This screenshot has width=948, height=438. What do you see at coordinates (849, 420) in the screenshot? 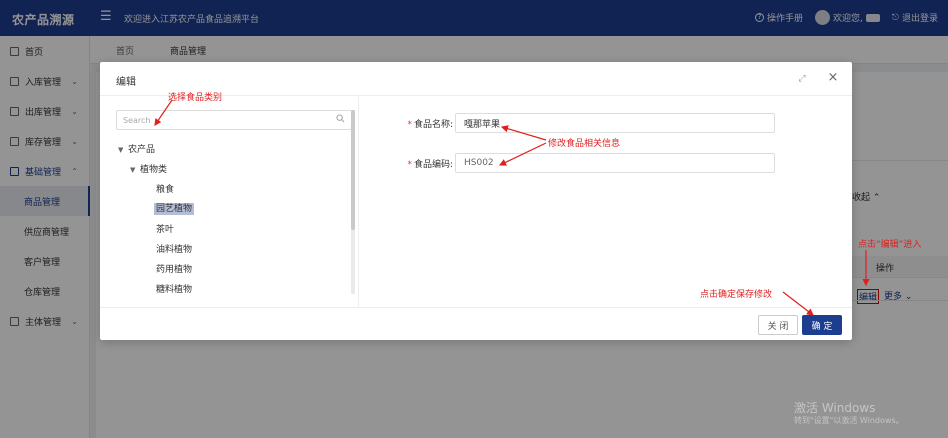
I see `watermark-line2: 转到"设置"以激活 Windows。` at bounding box center [849, 420].